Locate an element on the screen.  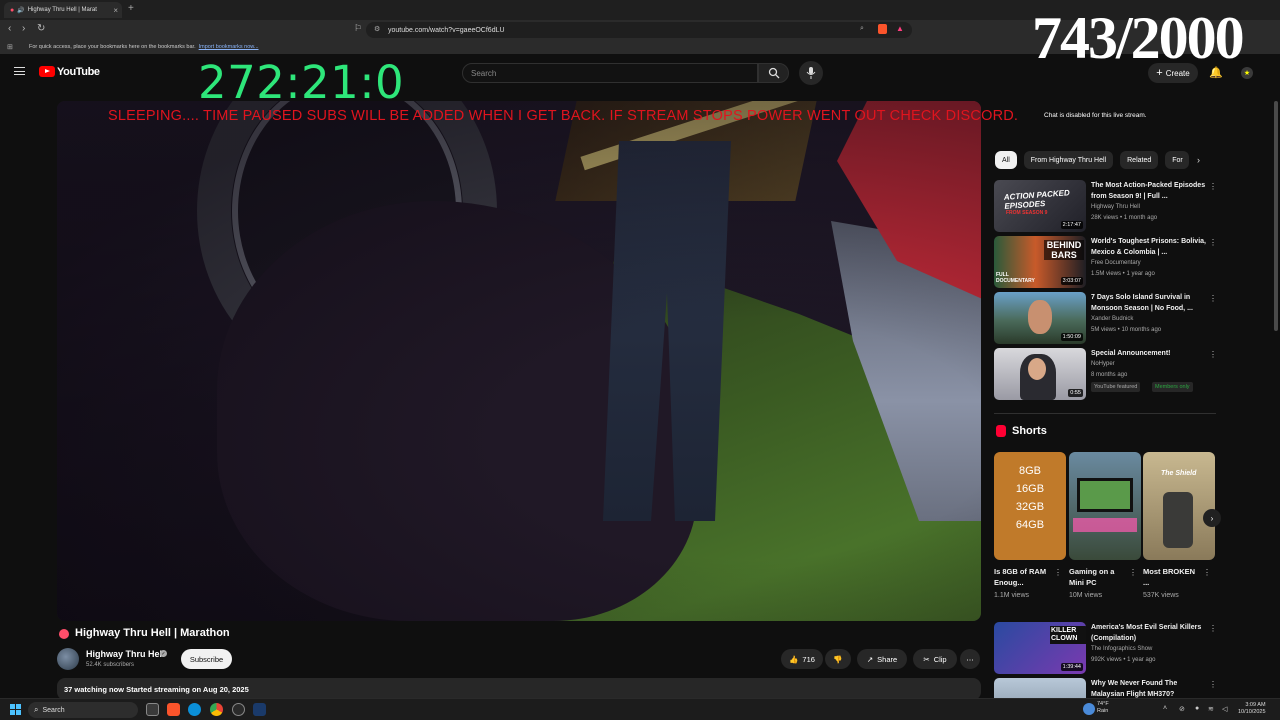
forward-icon: › is located at coordinates (23, 28).